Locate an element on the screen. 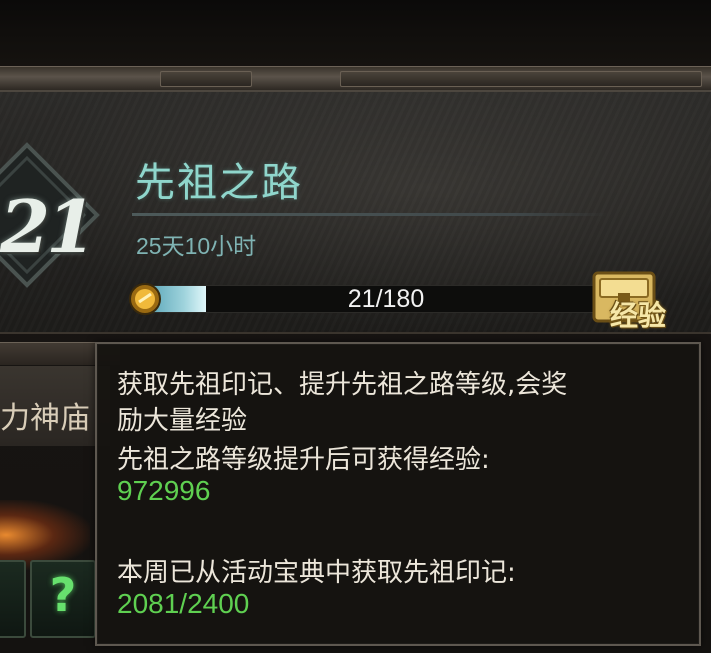 Image resolution: width=711 pixels, height=653 pixels. top-band is located at coordinates (355, 36).